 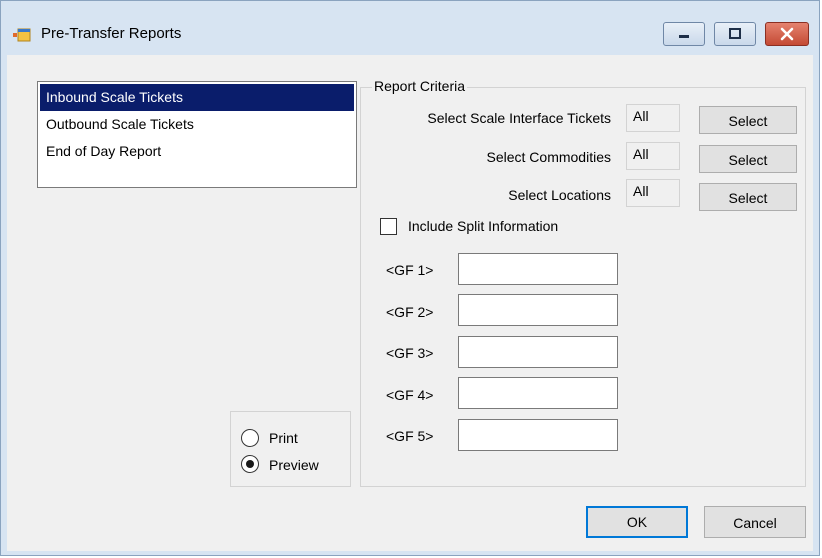 I want to click on preview-radio, so click(x=250, y=464).